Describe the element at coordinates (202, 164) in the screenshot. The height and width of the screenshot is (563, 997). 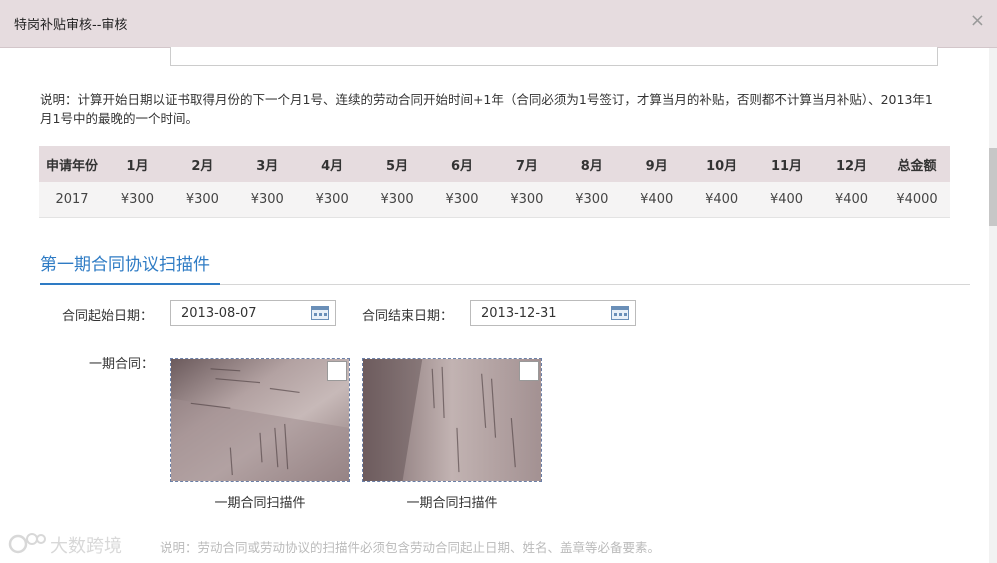
I see `column-header: 2月` at that location.